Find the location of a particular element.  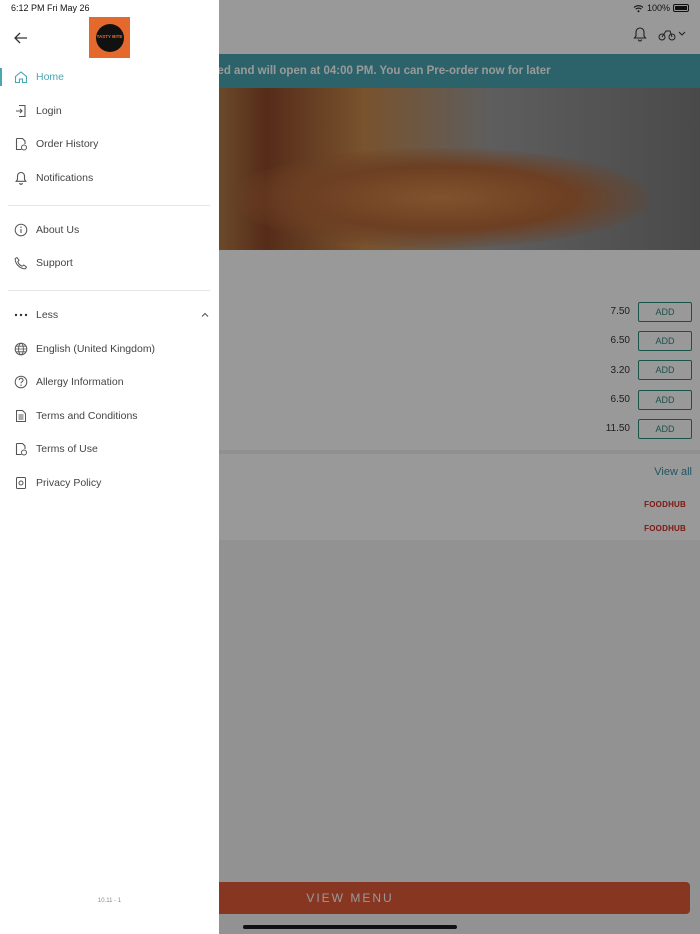

nav-allergy-info: Allergy Information is located at coordinates (109, 382).